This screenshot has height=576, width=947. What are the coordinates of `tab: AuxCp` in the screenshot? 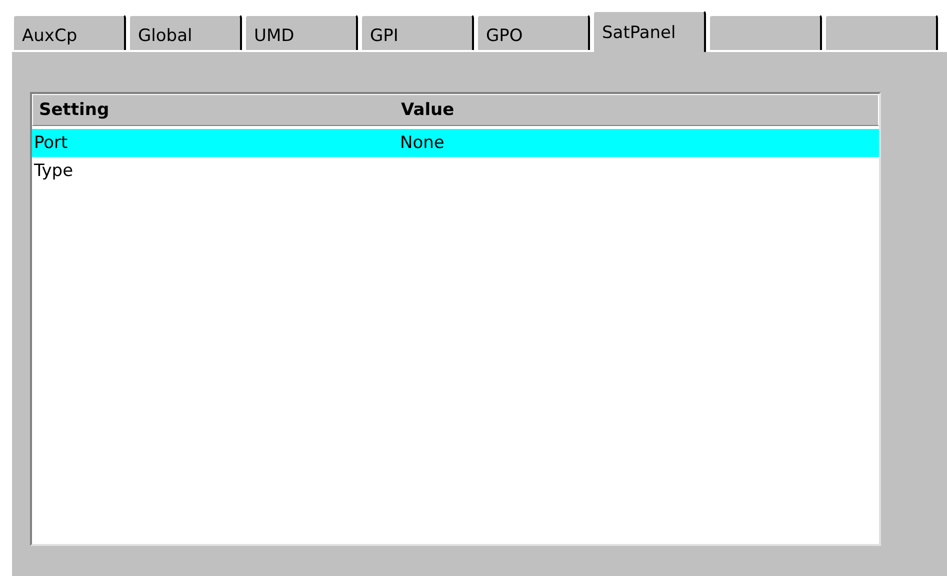 It's located at (69, 32).